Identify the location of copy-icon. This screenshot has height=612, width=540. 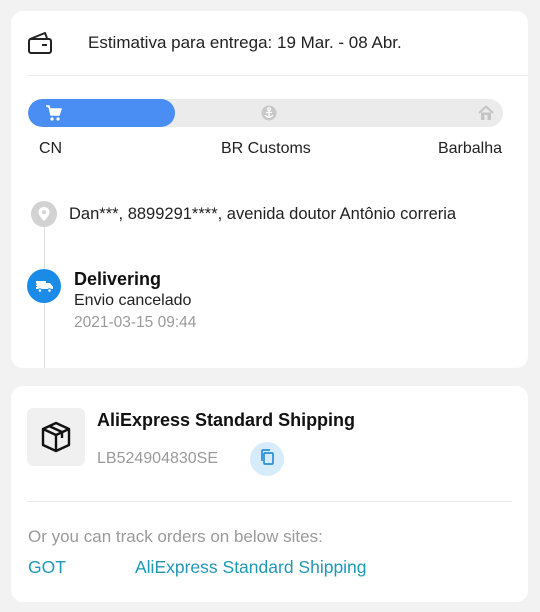
(267, 459).